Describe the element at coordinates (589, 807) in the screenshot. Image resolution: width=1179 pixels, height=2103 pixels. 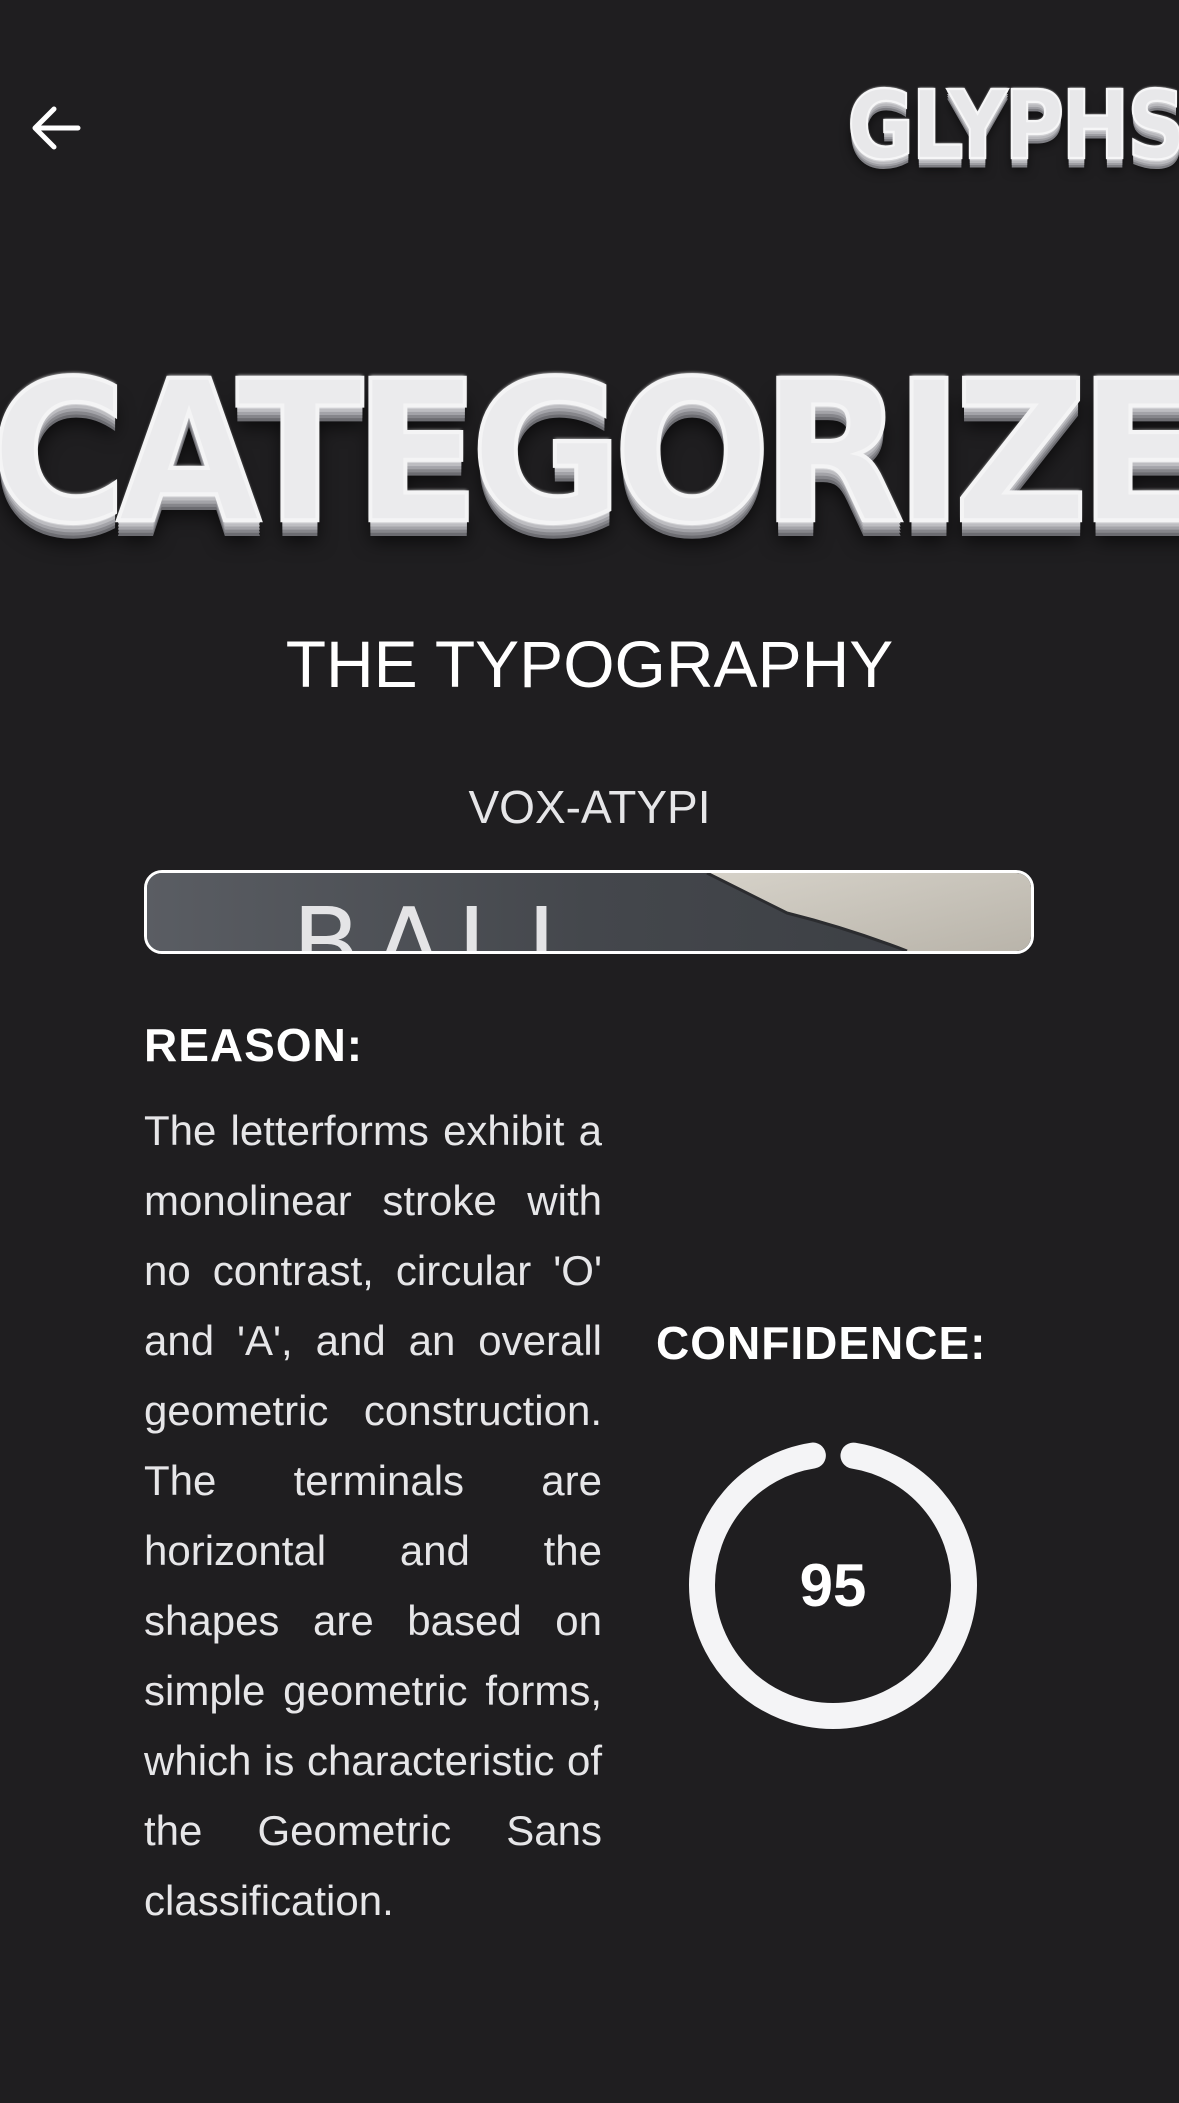
I see `detected-font-name: VOX-ATYPI` at that location.